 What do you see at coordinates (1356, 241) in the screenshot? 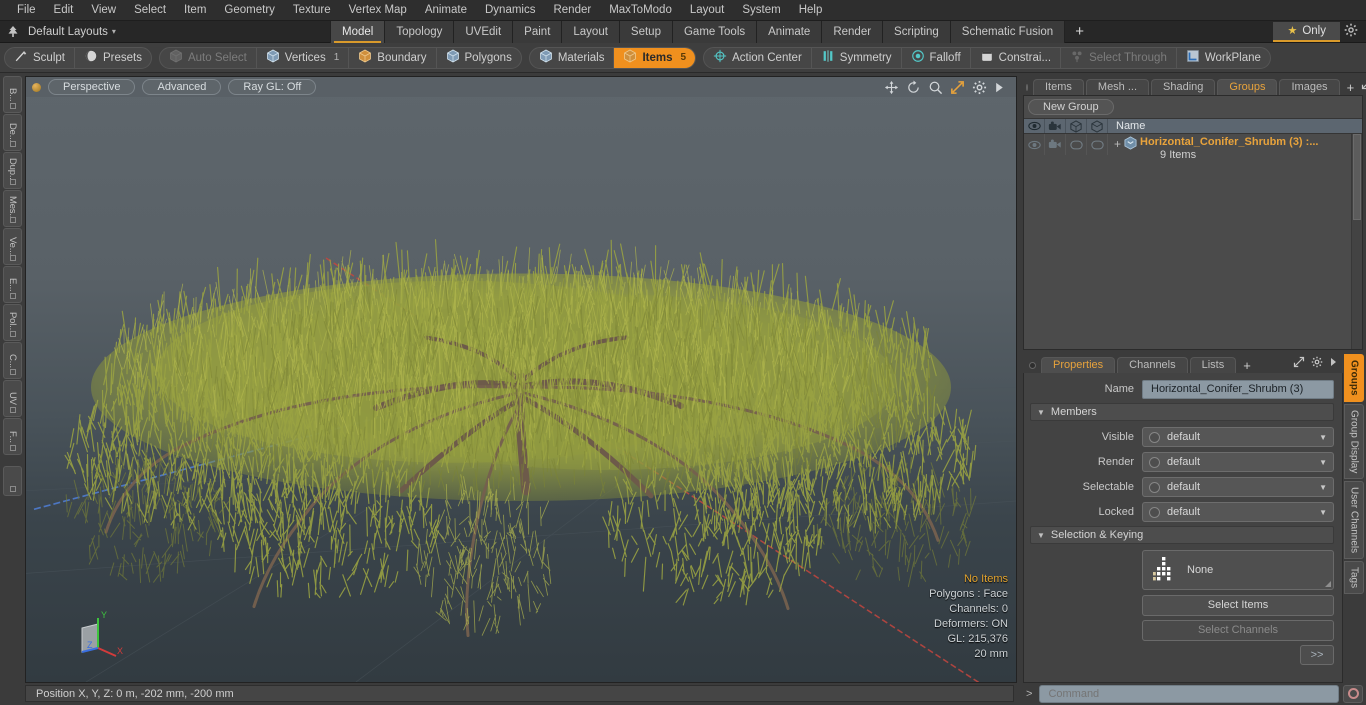
I see `groups-scrollbar` at bounding box center [1356, 241].